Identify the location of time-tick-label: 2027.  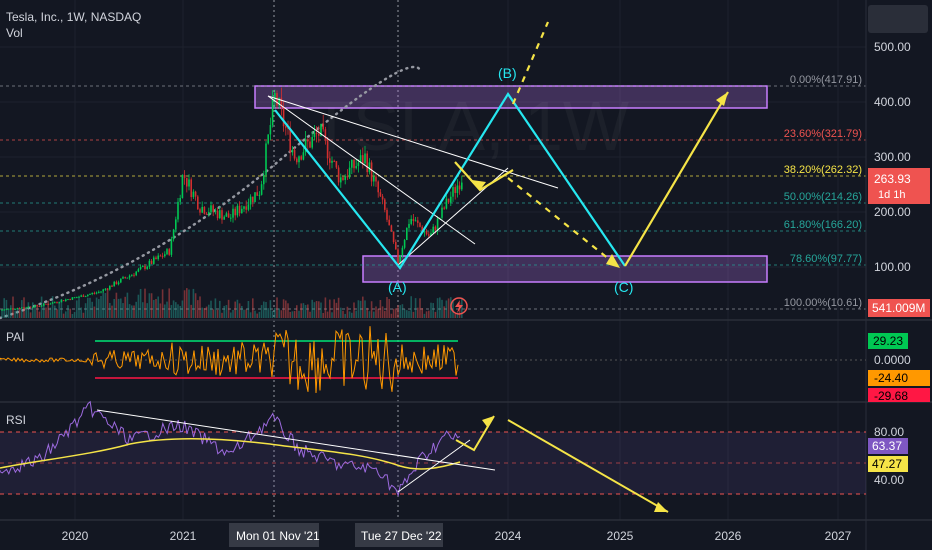
(838, 536).